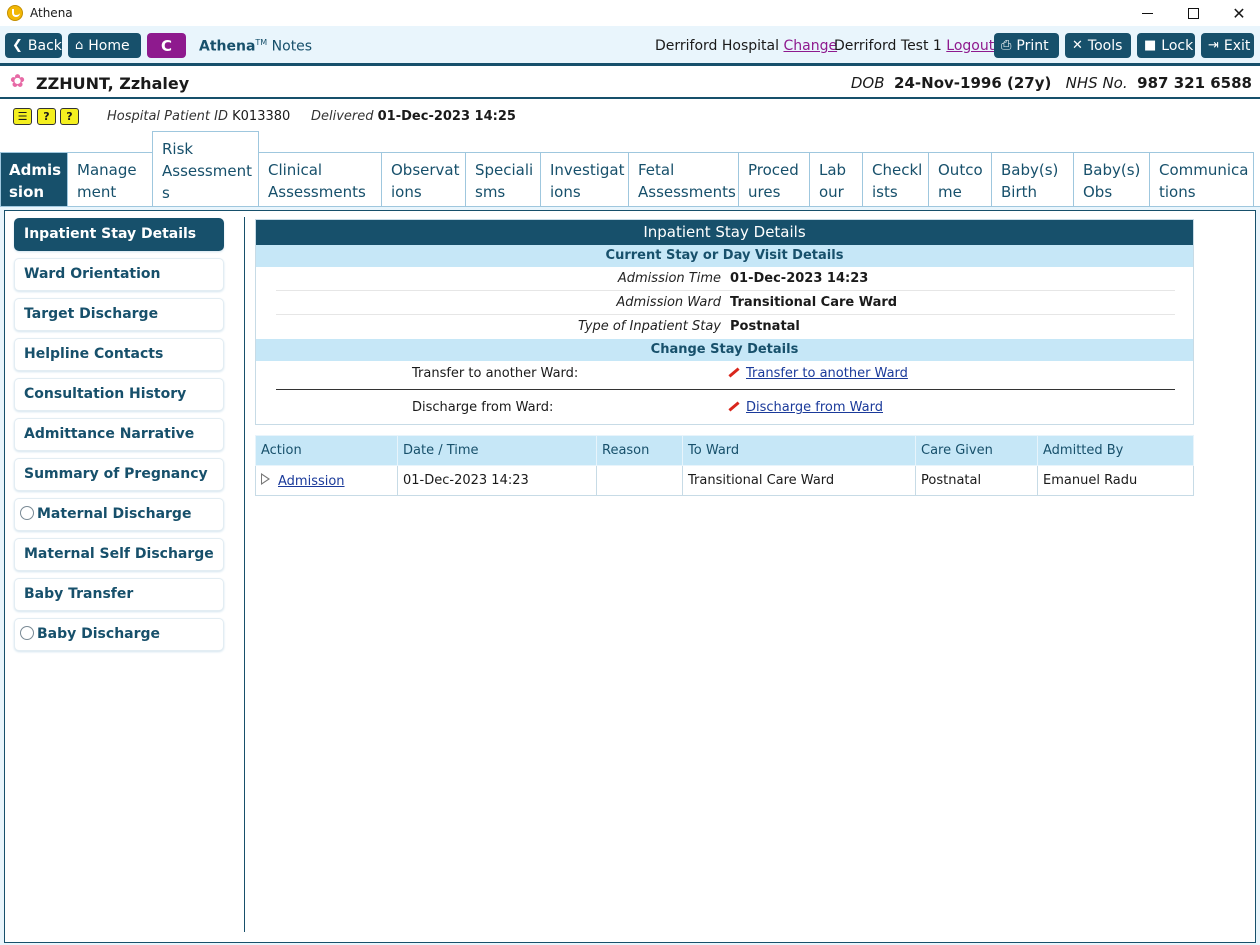 Image resolution: width=1260 pixels, height=945 pixels. I want to click on back-button: ❮ Back, so click(33, 45).